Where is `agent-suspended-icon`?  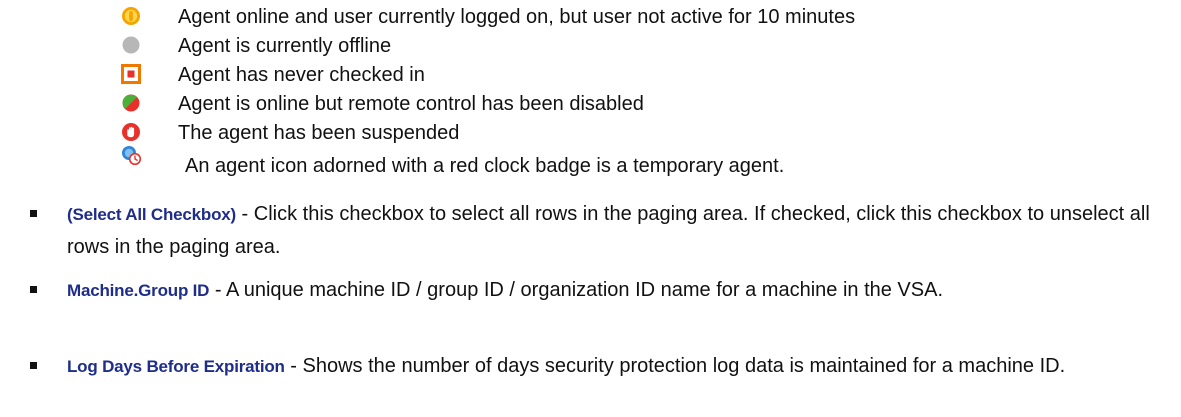 agent-suspended-icon is located at coordinates (131, 132).